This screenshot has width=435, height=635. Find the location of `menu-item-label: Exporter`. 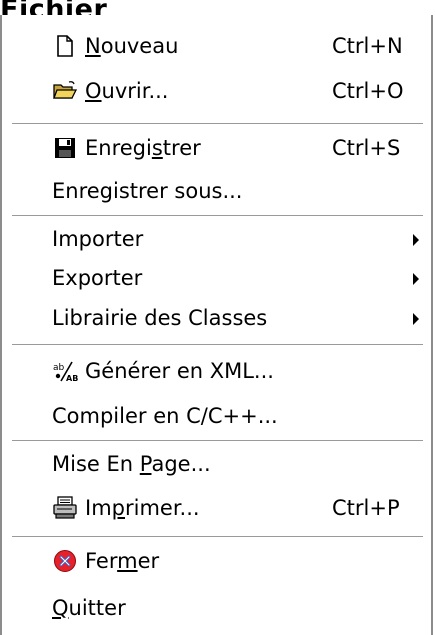

menu-item-label: Exporter is located at coordinates (97, 278).